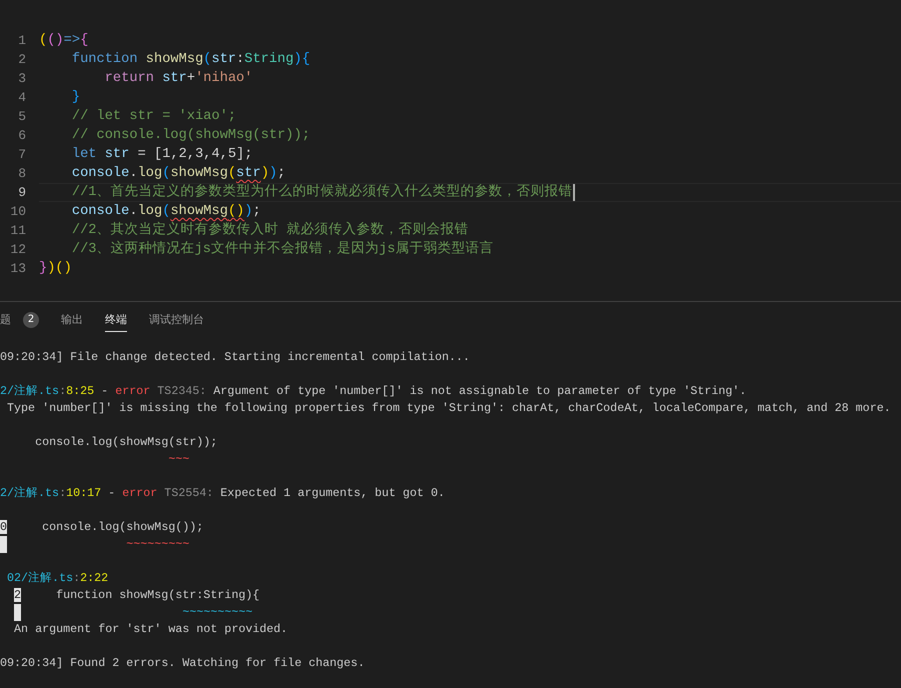 This screenshot has height=688, width=901. I want to click on panel-tab: 输出, so click(72, 320).